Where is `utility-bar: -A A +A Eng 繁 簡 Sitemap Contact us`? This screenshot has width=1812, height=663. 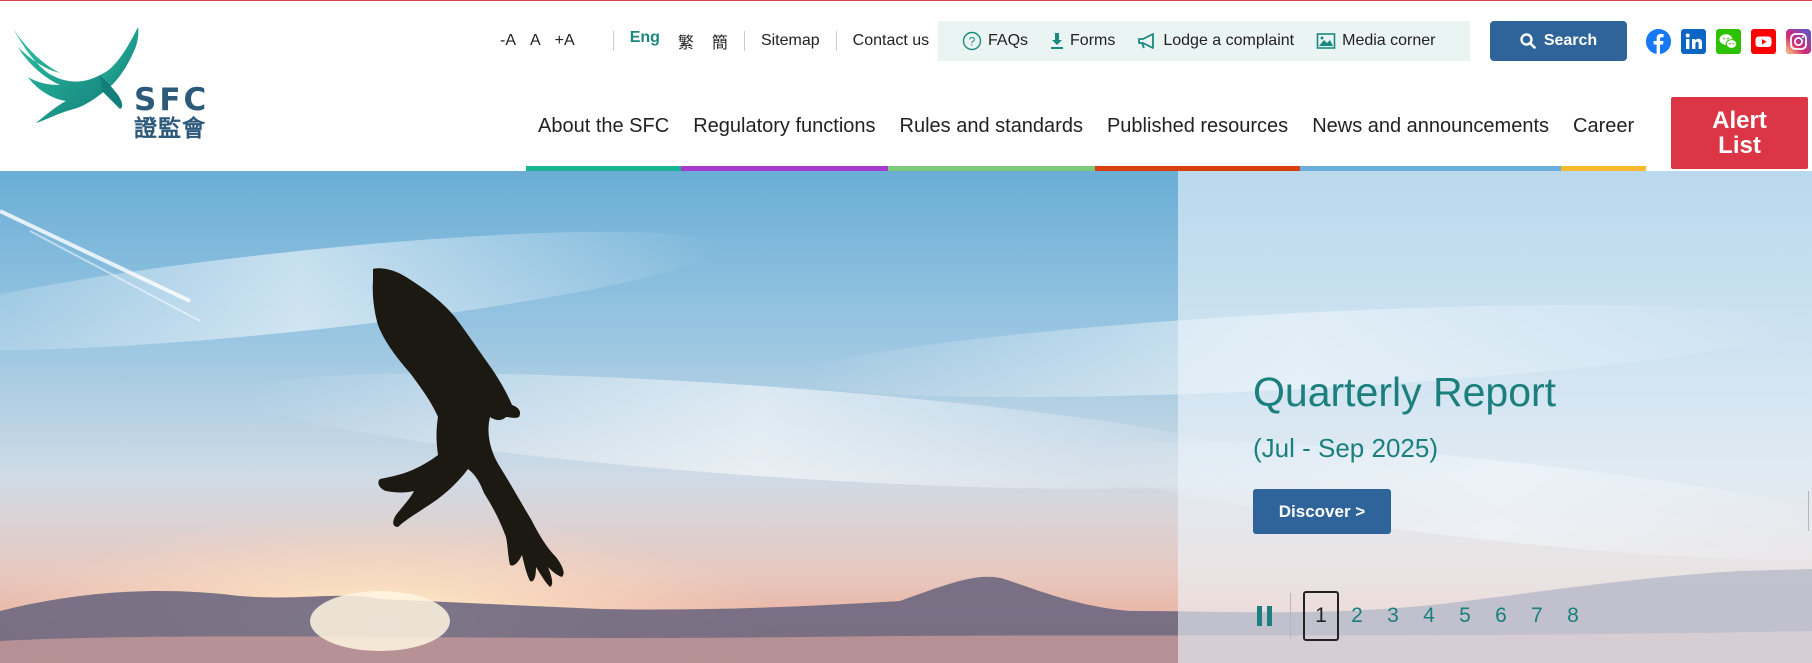 utility-bar: -A A +A Eng 繁 簡 Sitemap Contact us is located at coordinates (714, 41).